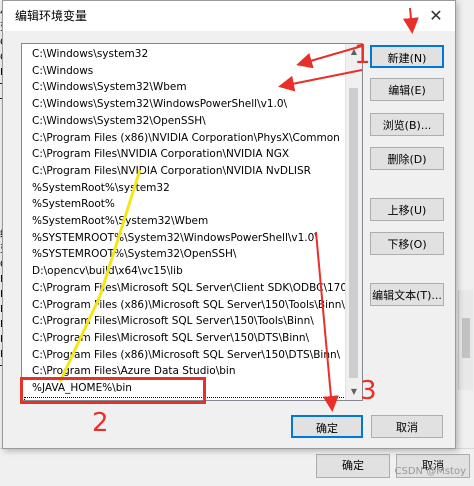  What do you see at coordinates (407, 56) in the screenshot?
I see `new-button: 新建(N)` at bounding box center [407, 56].